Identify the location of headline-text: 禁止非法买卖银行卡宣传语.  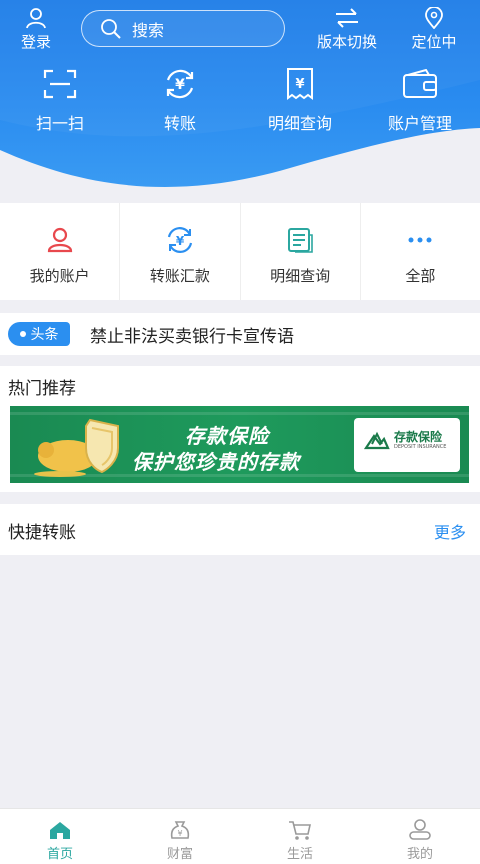
(192, 336).